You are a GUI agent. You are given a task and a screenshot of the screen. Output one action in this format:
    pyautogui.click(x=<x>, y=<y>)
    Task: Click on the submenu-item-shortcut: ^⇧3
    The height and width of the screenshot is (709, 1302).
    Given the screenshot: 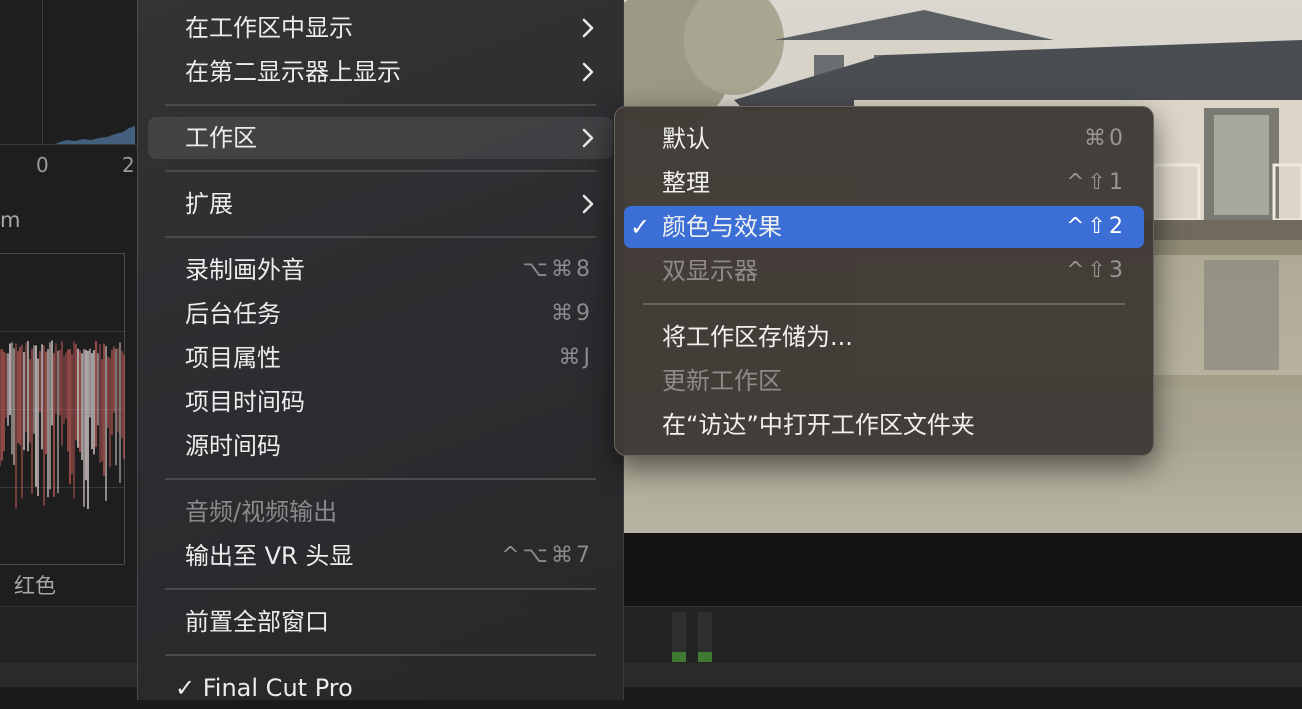 What is the action you would take?
    pyautogui.click(x=1096, y=270)
    